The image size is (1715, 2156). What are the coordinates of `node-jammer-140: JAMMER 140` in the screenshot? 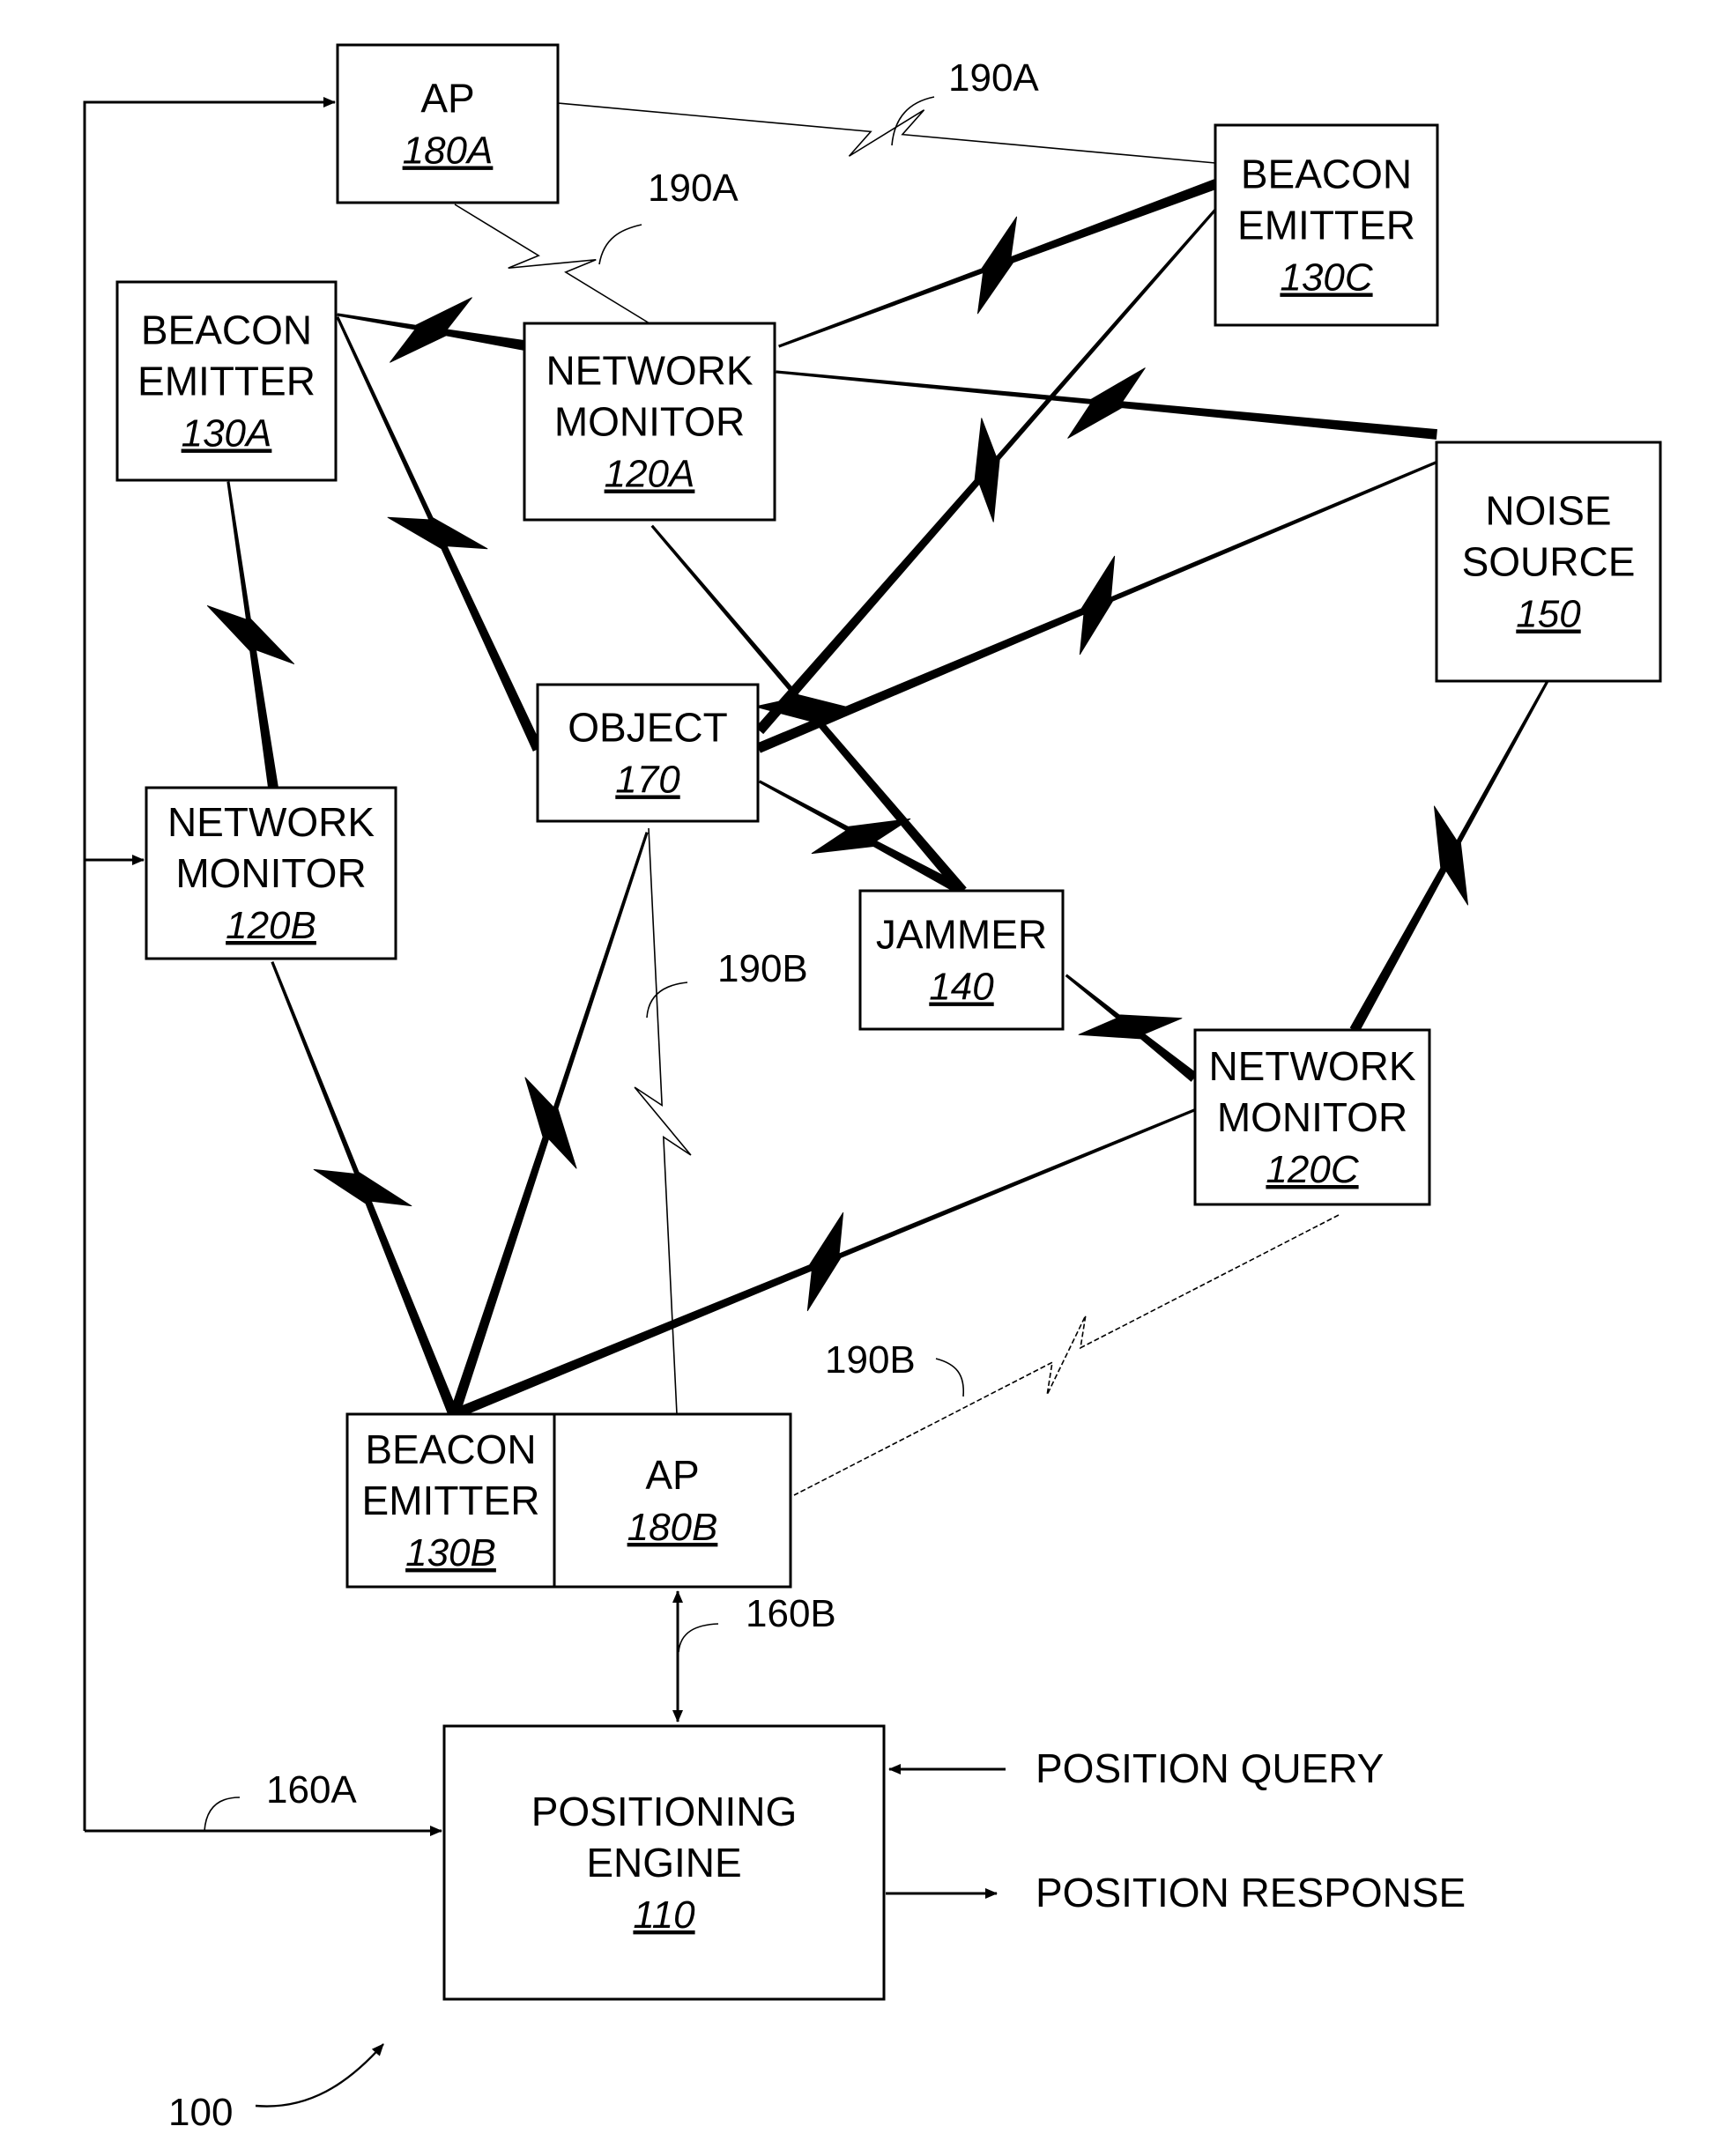 It's located at (961, 960).